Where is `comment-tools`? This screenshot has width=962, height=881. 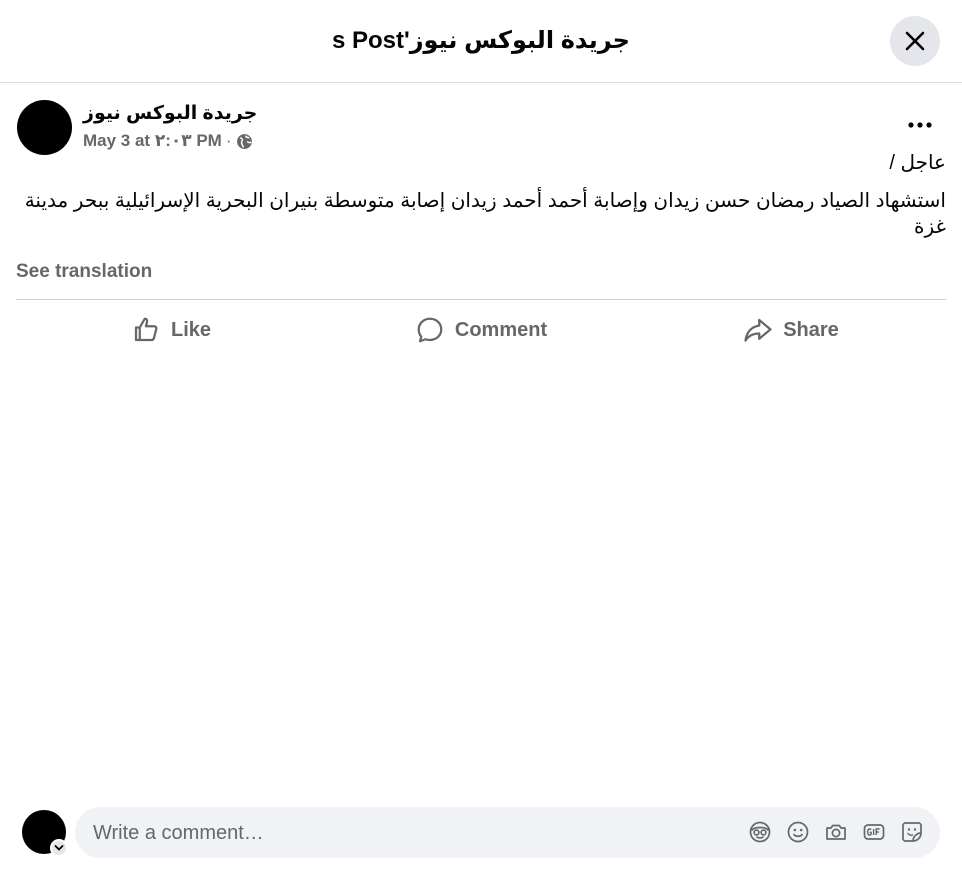
comment-tools is located at coordinates (836, 832).